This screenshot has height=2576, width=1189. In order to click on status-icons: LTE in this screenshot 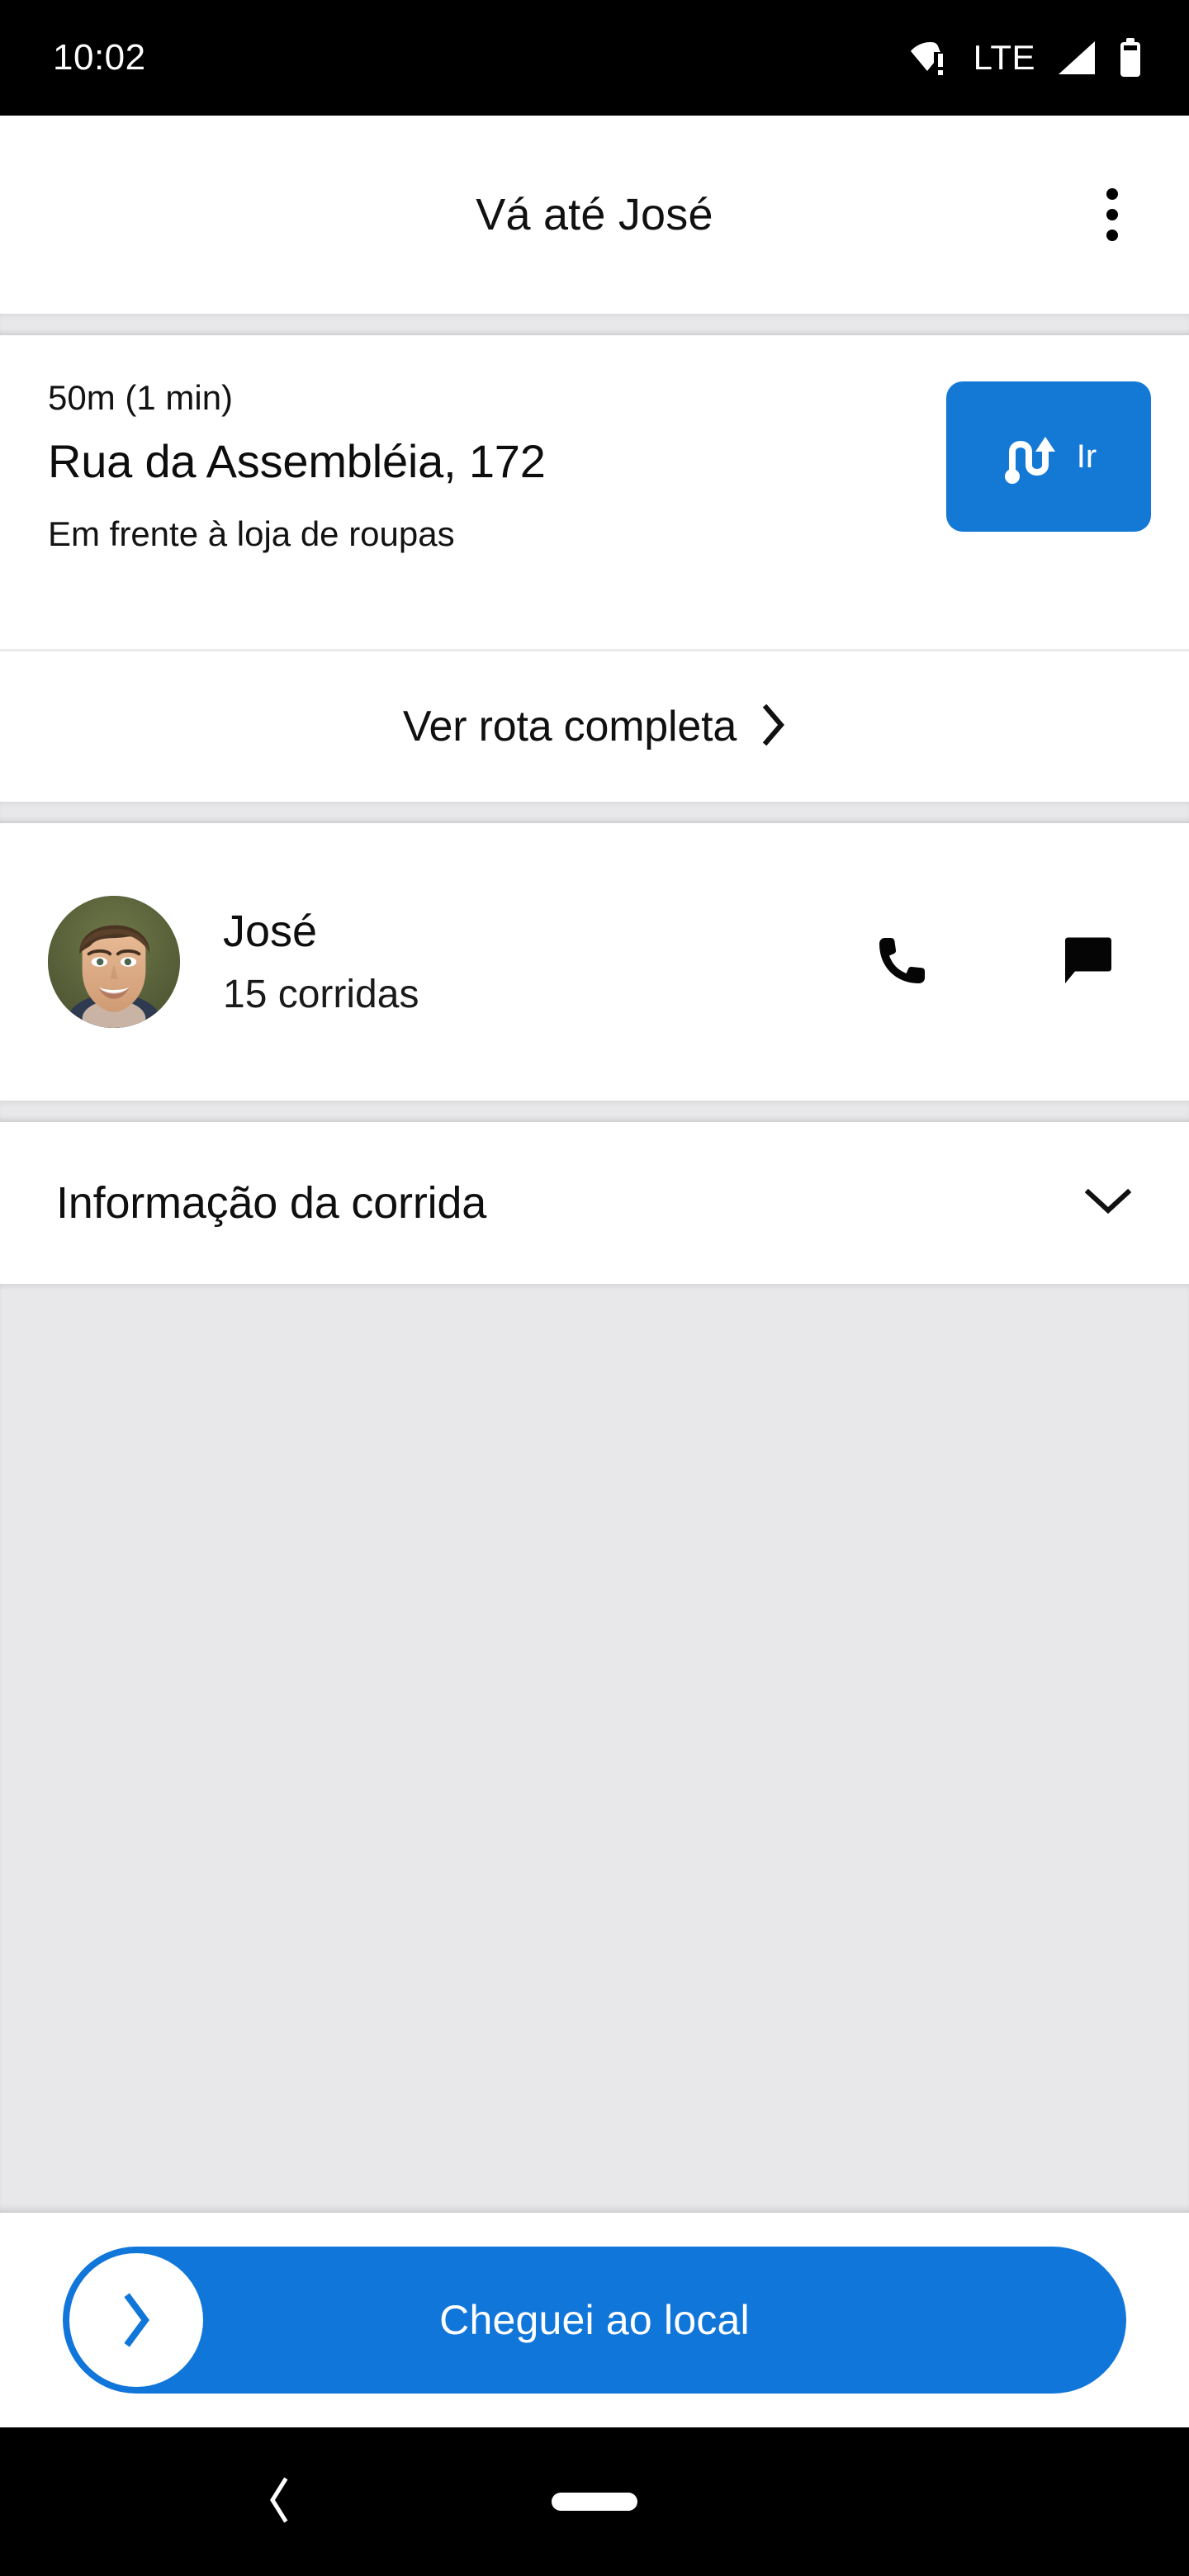, I will do `click(1026, 58)`.